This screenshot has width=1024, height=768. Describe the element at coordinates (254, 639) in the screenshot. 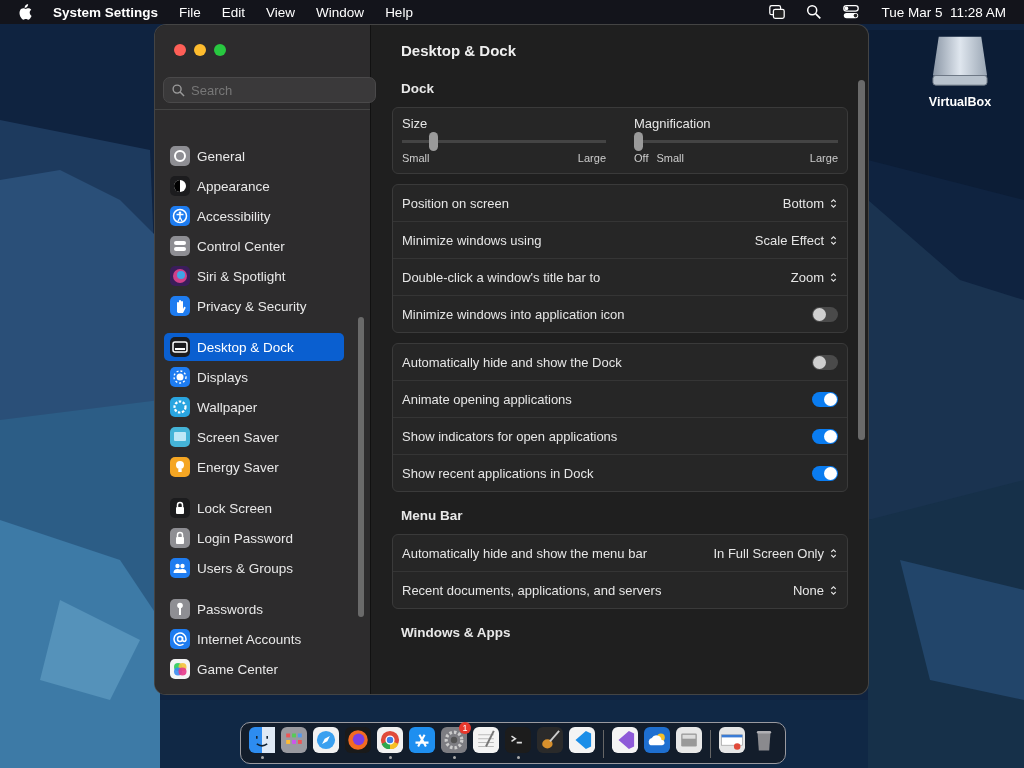

I see `sidebar-item: Internet Accounts` at that location.